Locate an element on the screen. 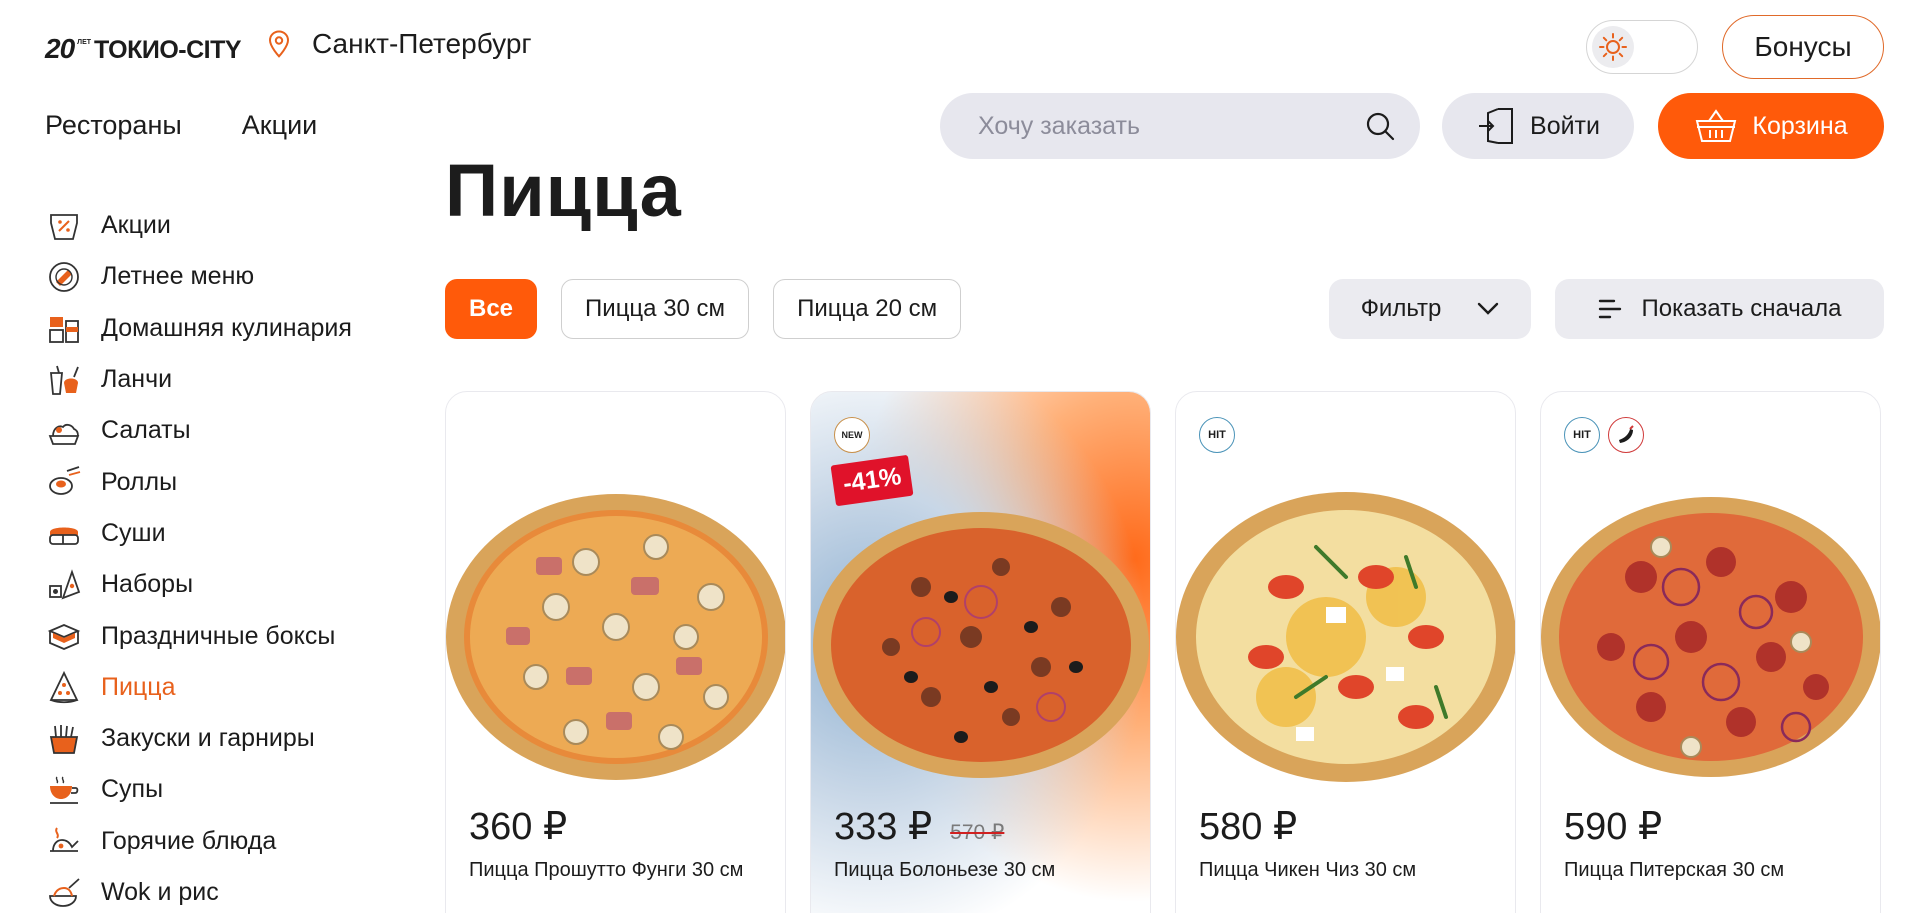  sidebar-item-label: Закуски и гарниры is located at coordinates (208, 738).